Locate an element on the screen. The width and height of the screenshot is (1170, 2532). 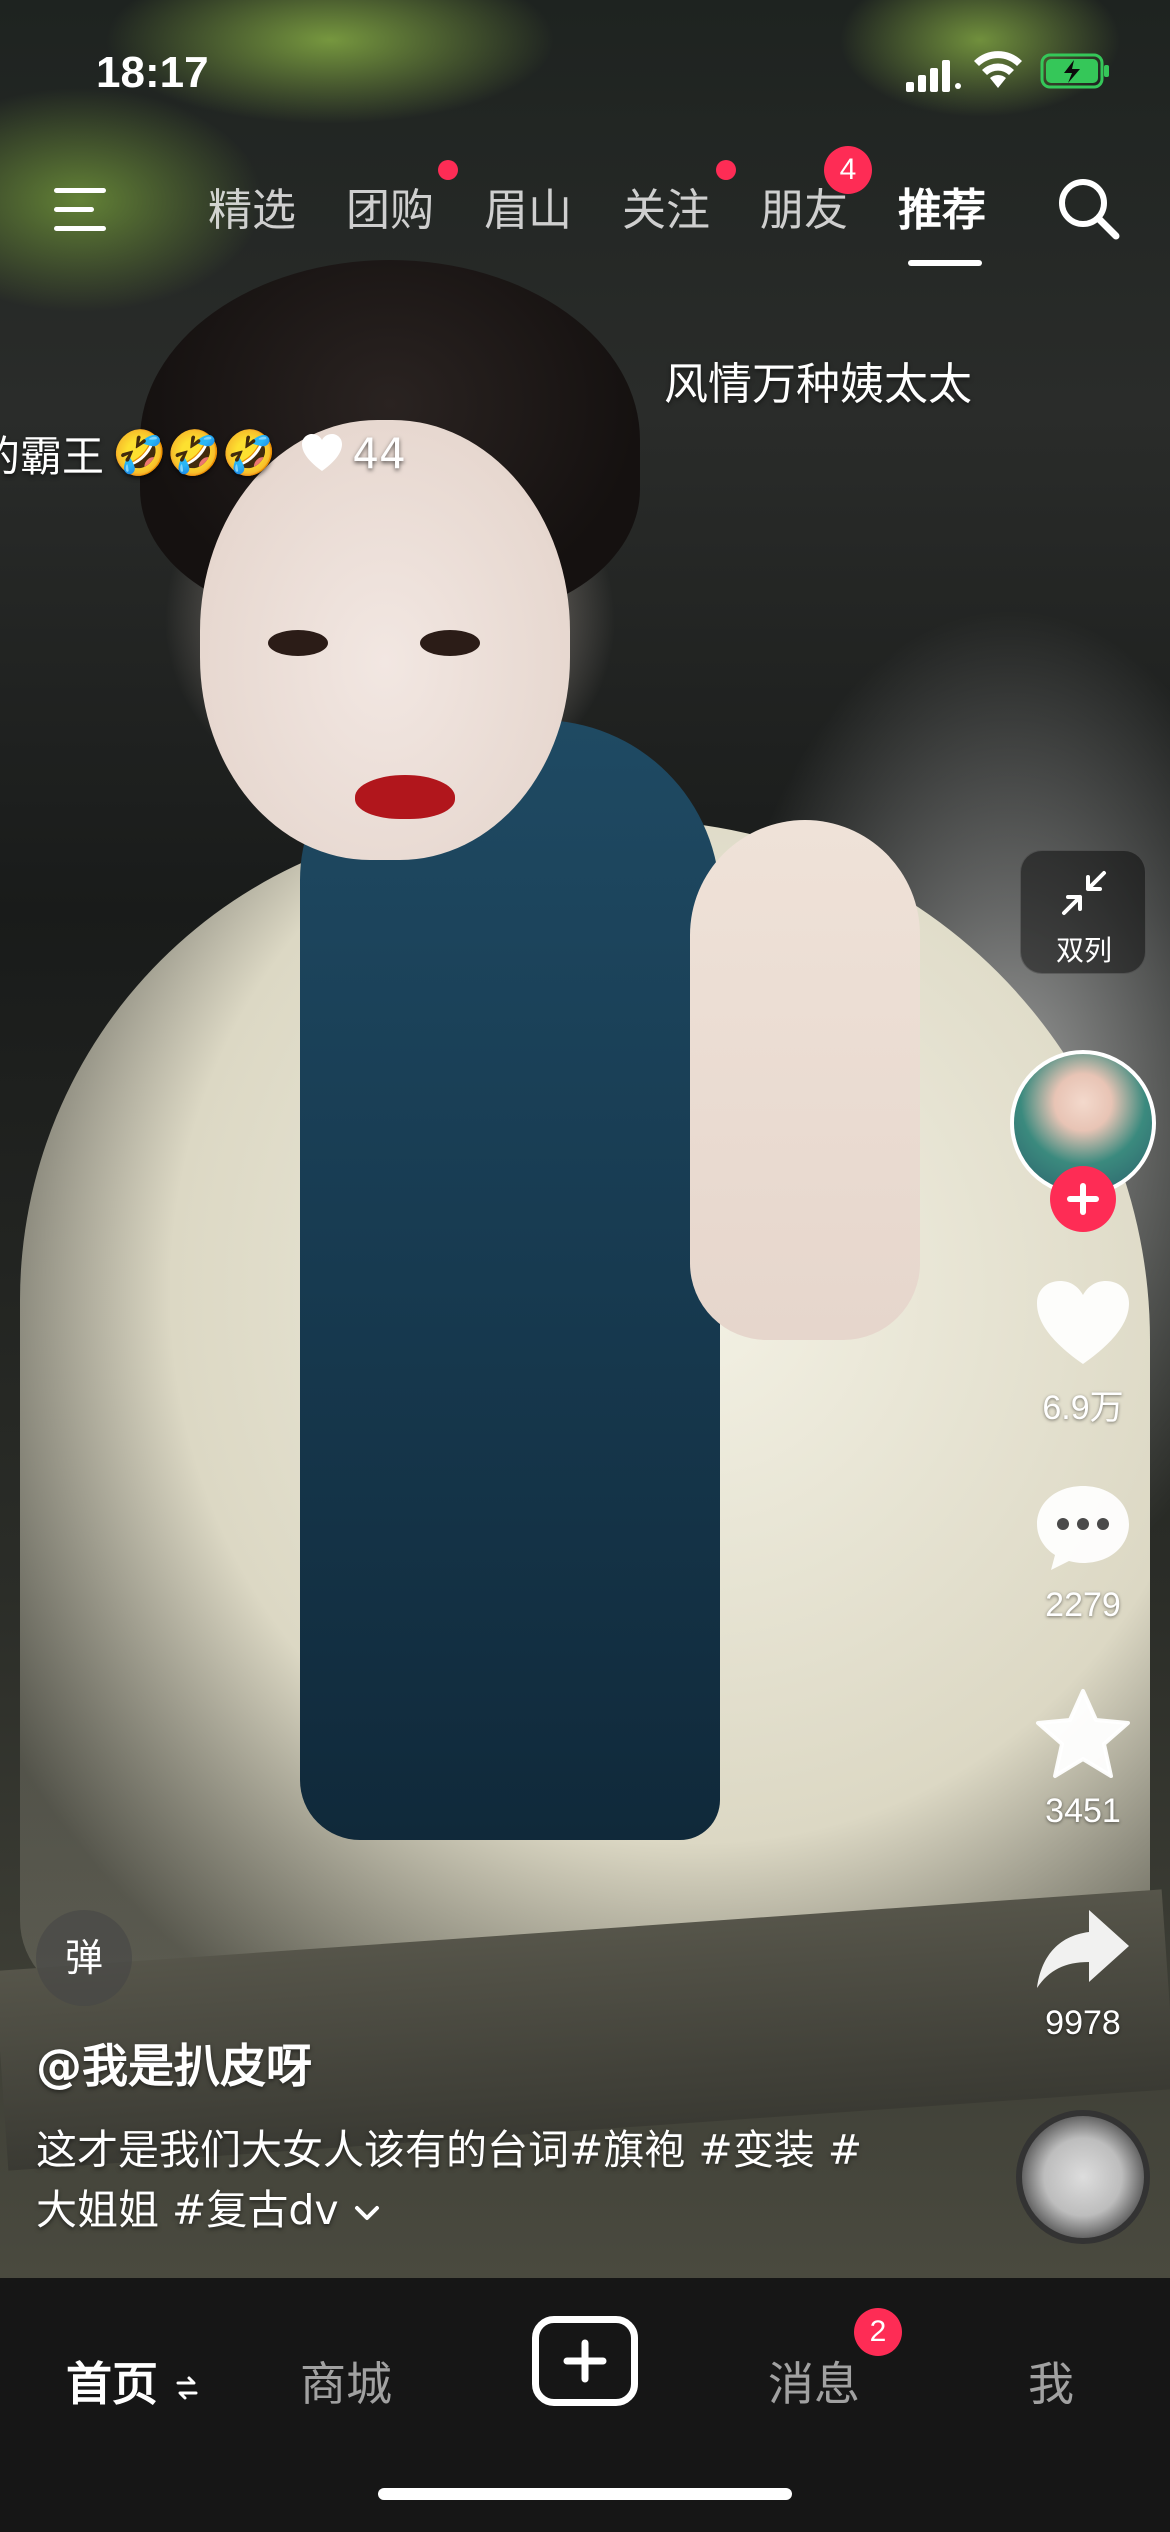
wifi-icon is located at coordinates (998, 69).